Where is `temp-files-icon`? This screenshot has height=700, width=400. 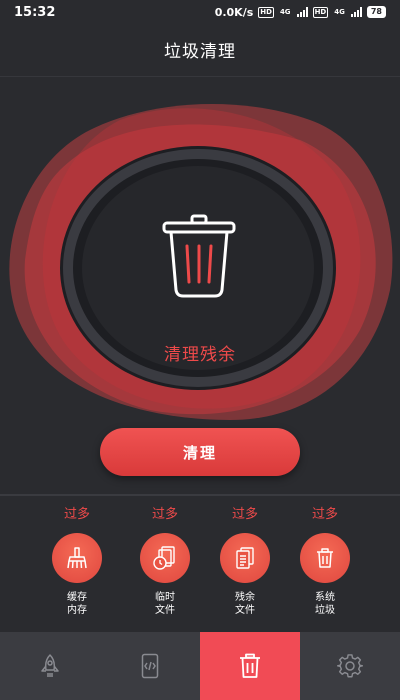 temp-files-icon is located at coordinates (164, 558).